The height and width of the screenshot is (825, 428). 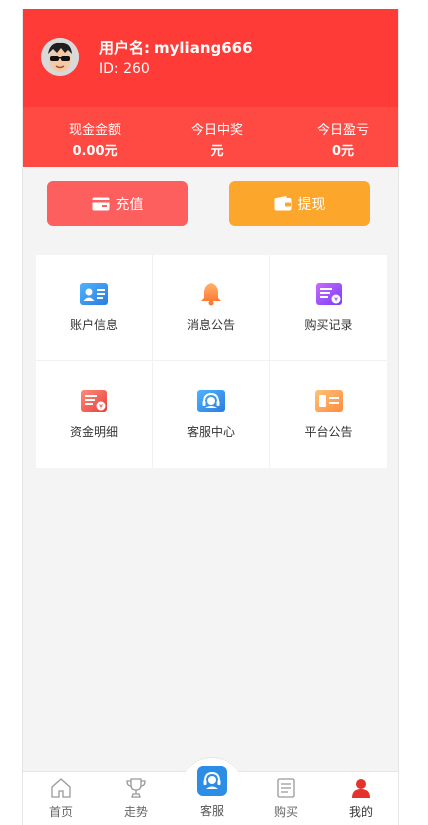 I want to click on username-line: 用户名: myliang666, so click(x=176, y=47).